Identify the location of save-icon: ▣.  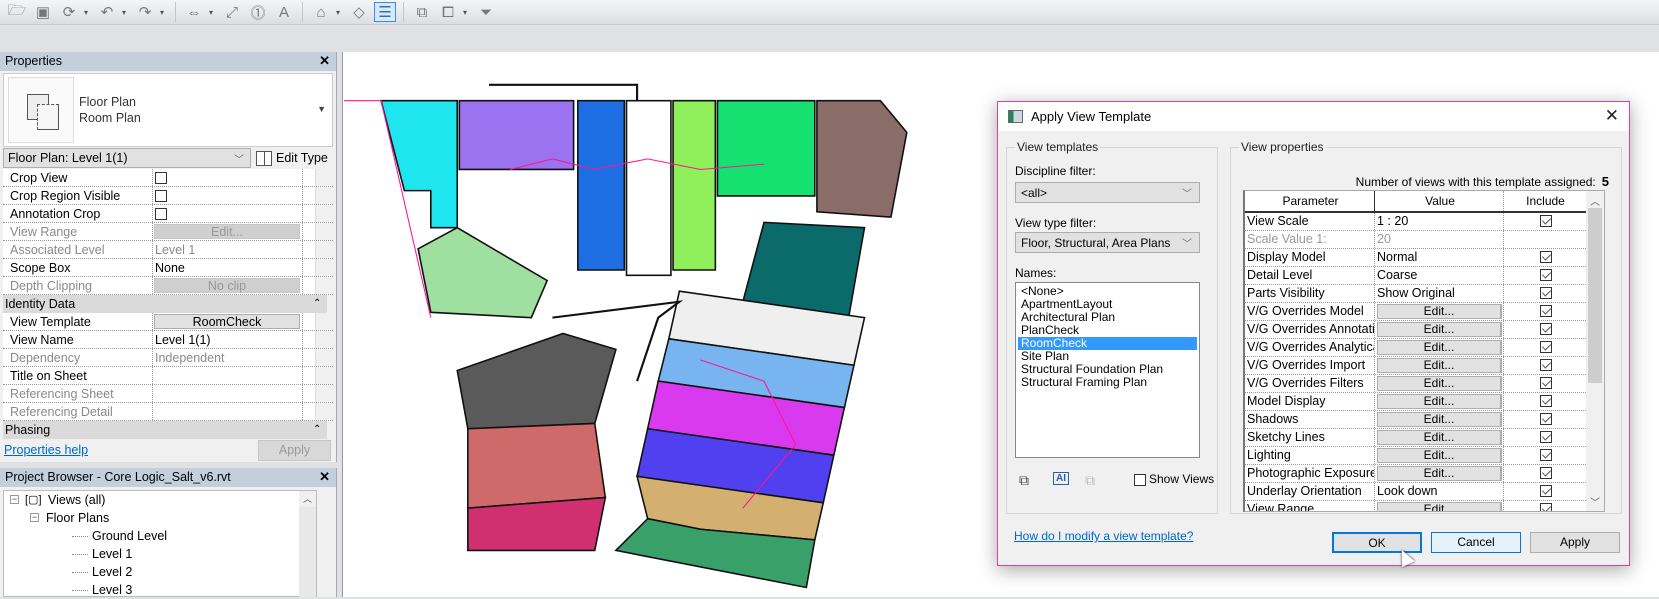
(43, 12).